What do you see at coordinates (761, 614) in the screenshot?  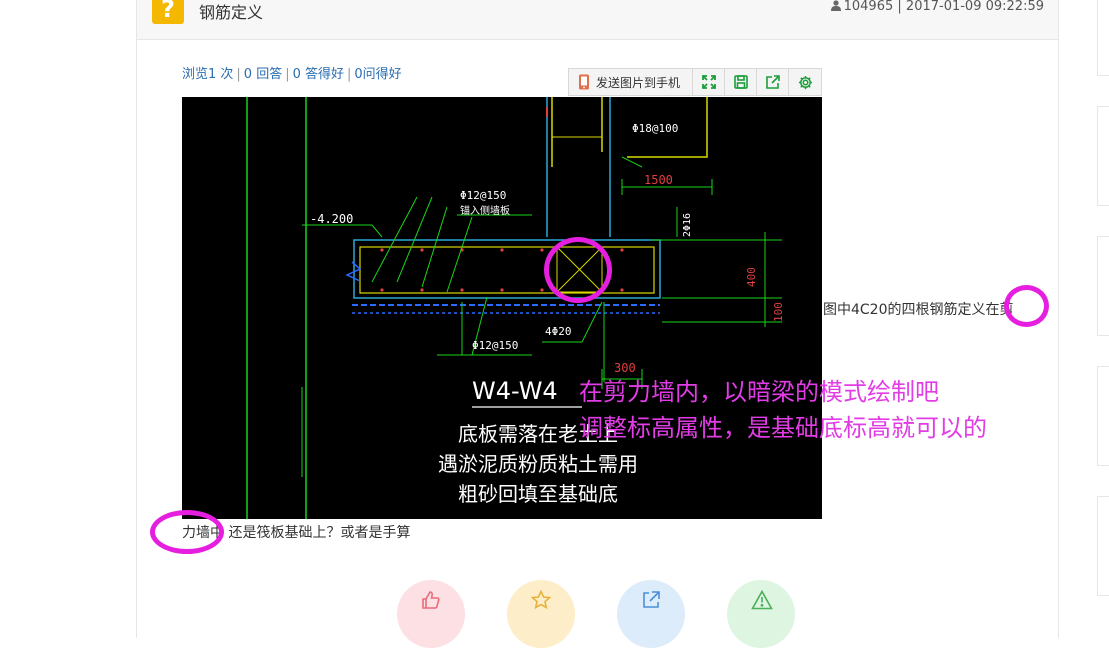 I see `report-button` at bounding box center [761, 614].